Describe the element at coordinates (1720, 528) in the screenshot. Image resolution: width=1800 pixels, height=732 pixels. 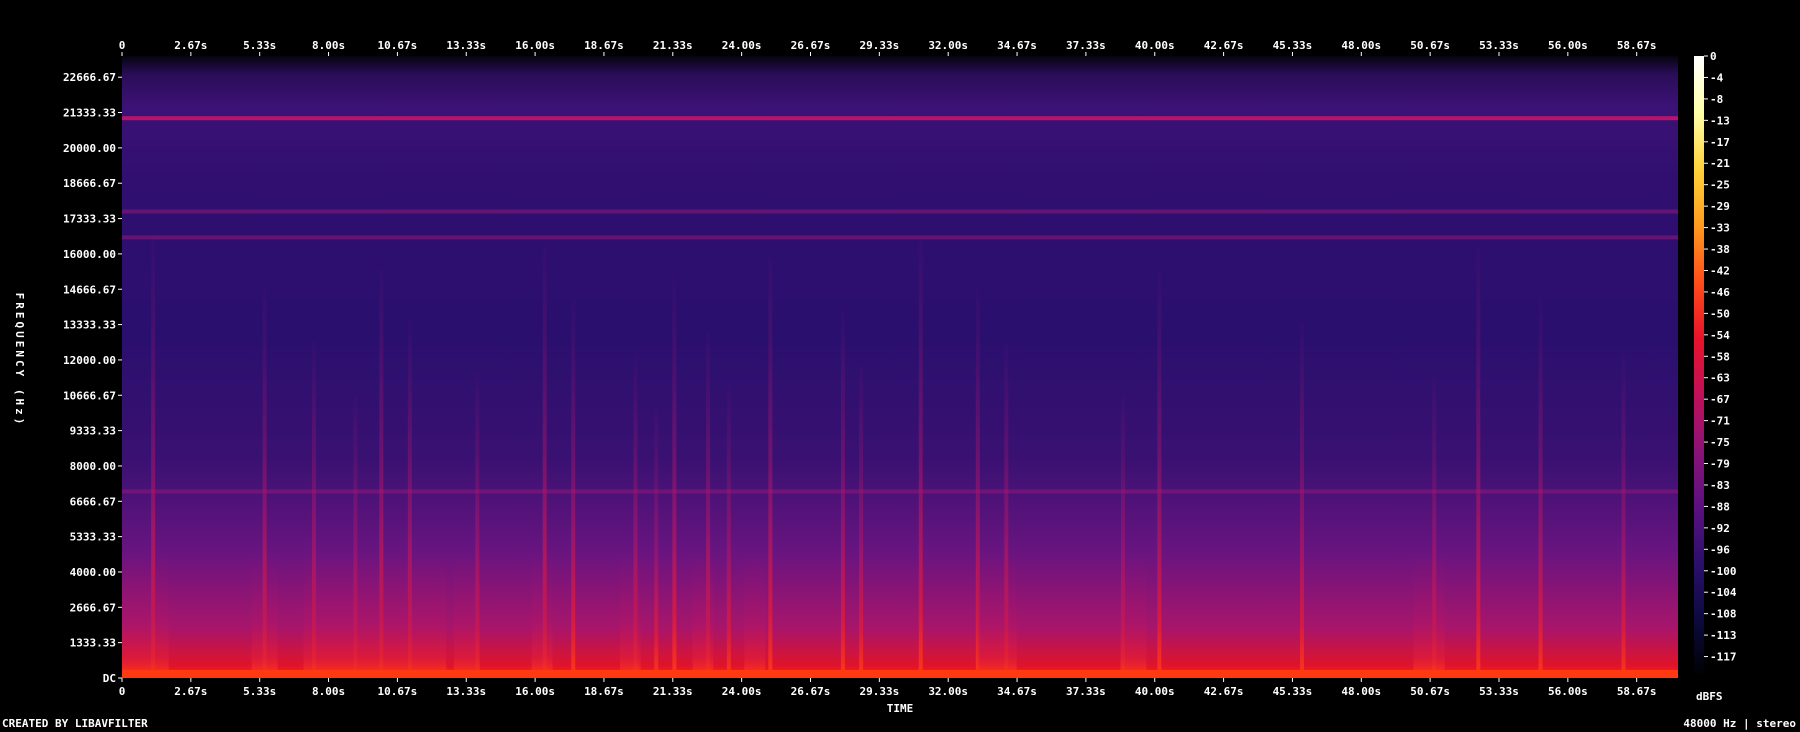
I see `colorbar-tick-label: -92` at that location.